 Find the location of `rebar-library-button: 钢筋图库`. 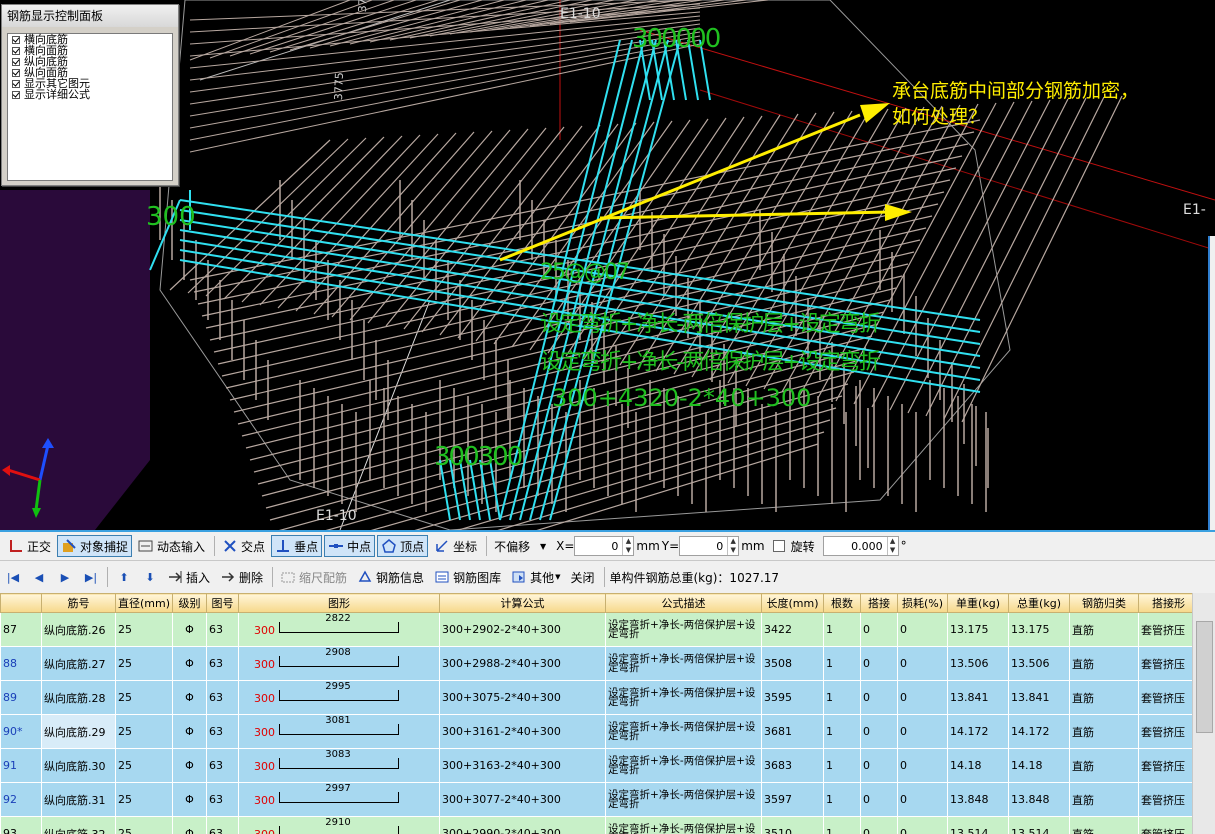

rebar-library-button: 钢筋图库 is located at coordinates (467, 577).